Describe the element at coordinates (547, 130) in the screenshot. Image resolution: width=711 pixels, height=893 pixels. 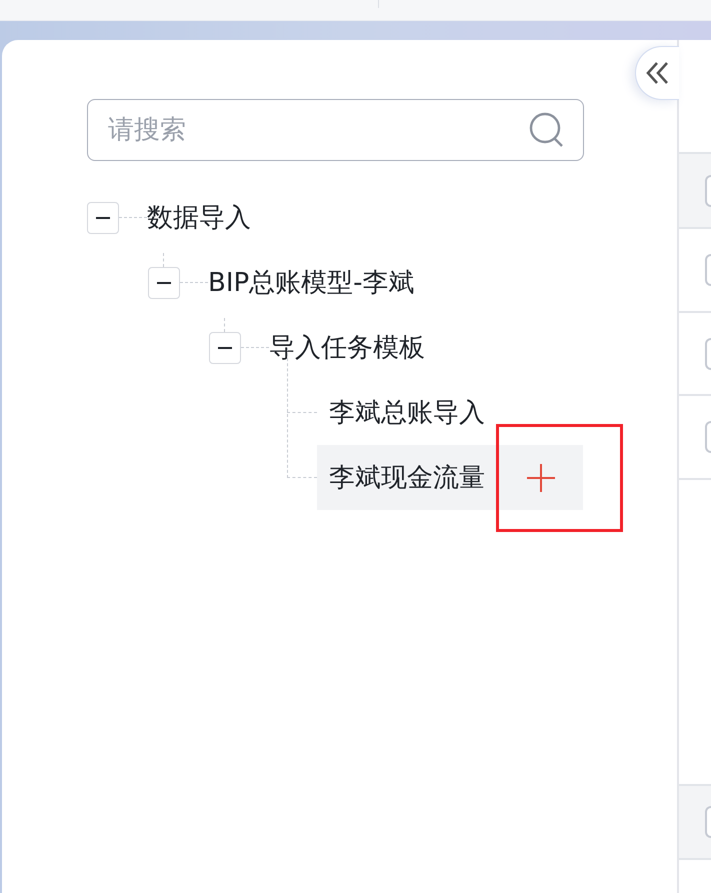
I see `search-icon` at that location.